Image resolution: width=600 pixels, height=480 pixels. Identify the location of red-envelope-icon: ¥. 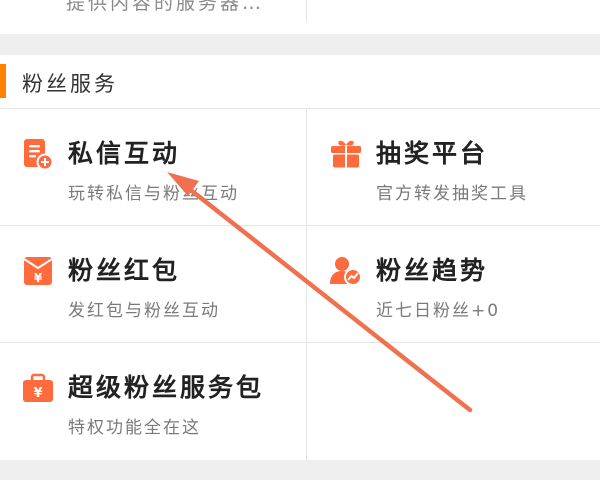
(38, 271).